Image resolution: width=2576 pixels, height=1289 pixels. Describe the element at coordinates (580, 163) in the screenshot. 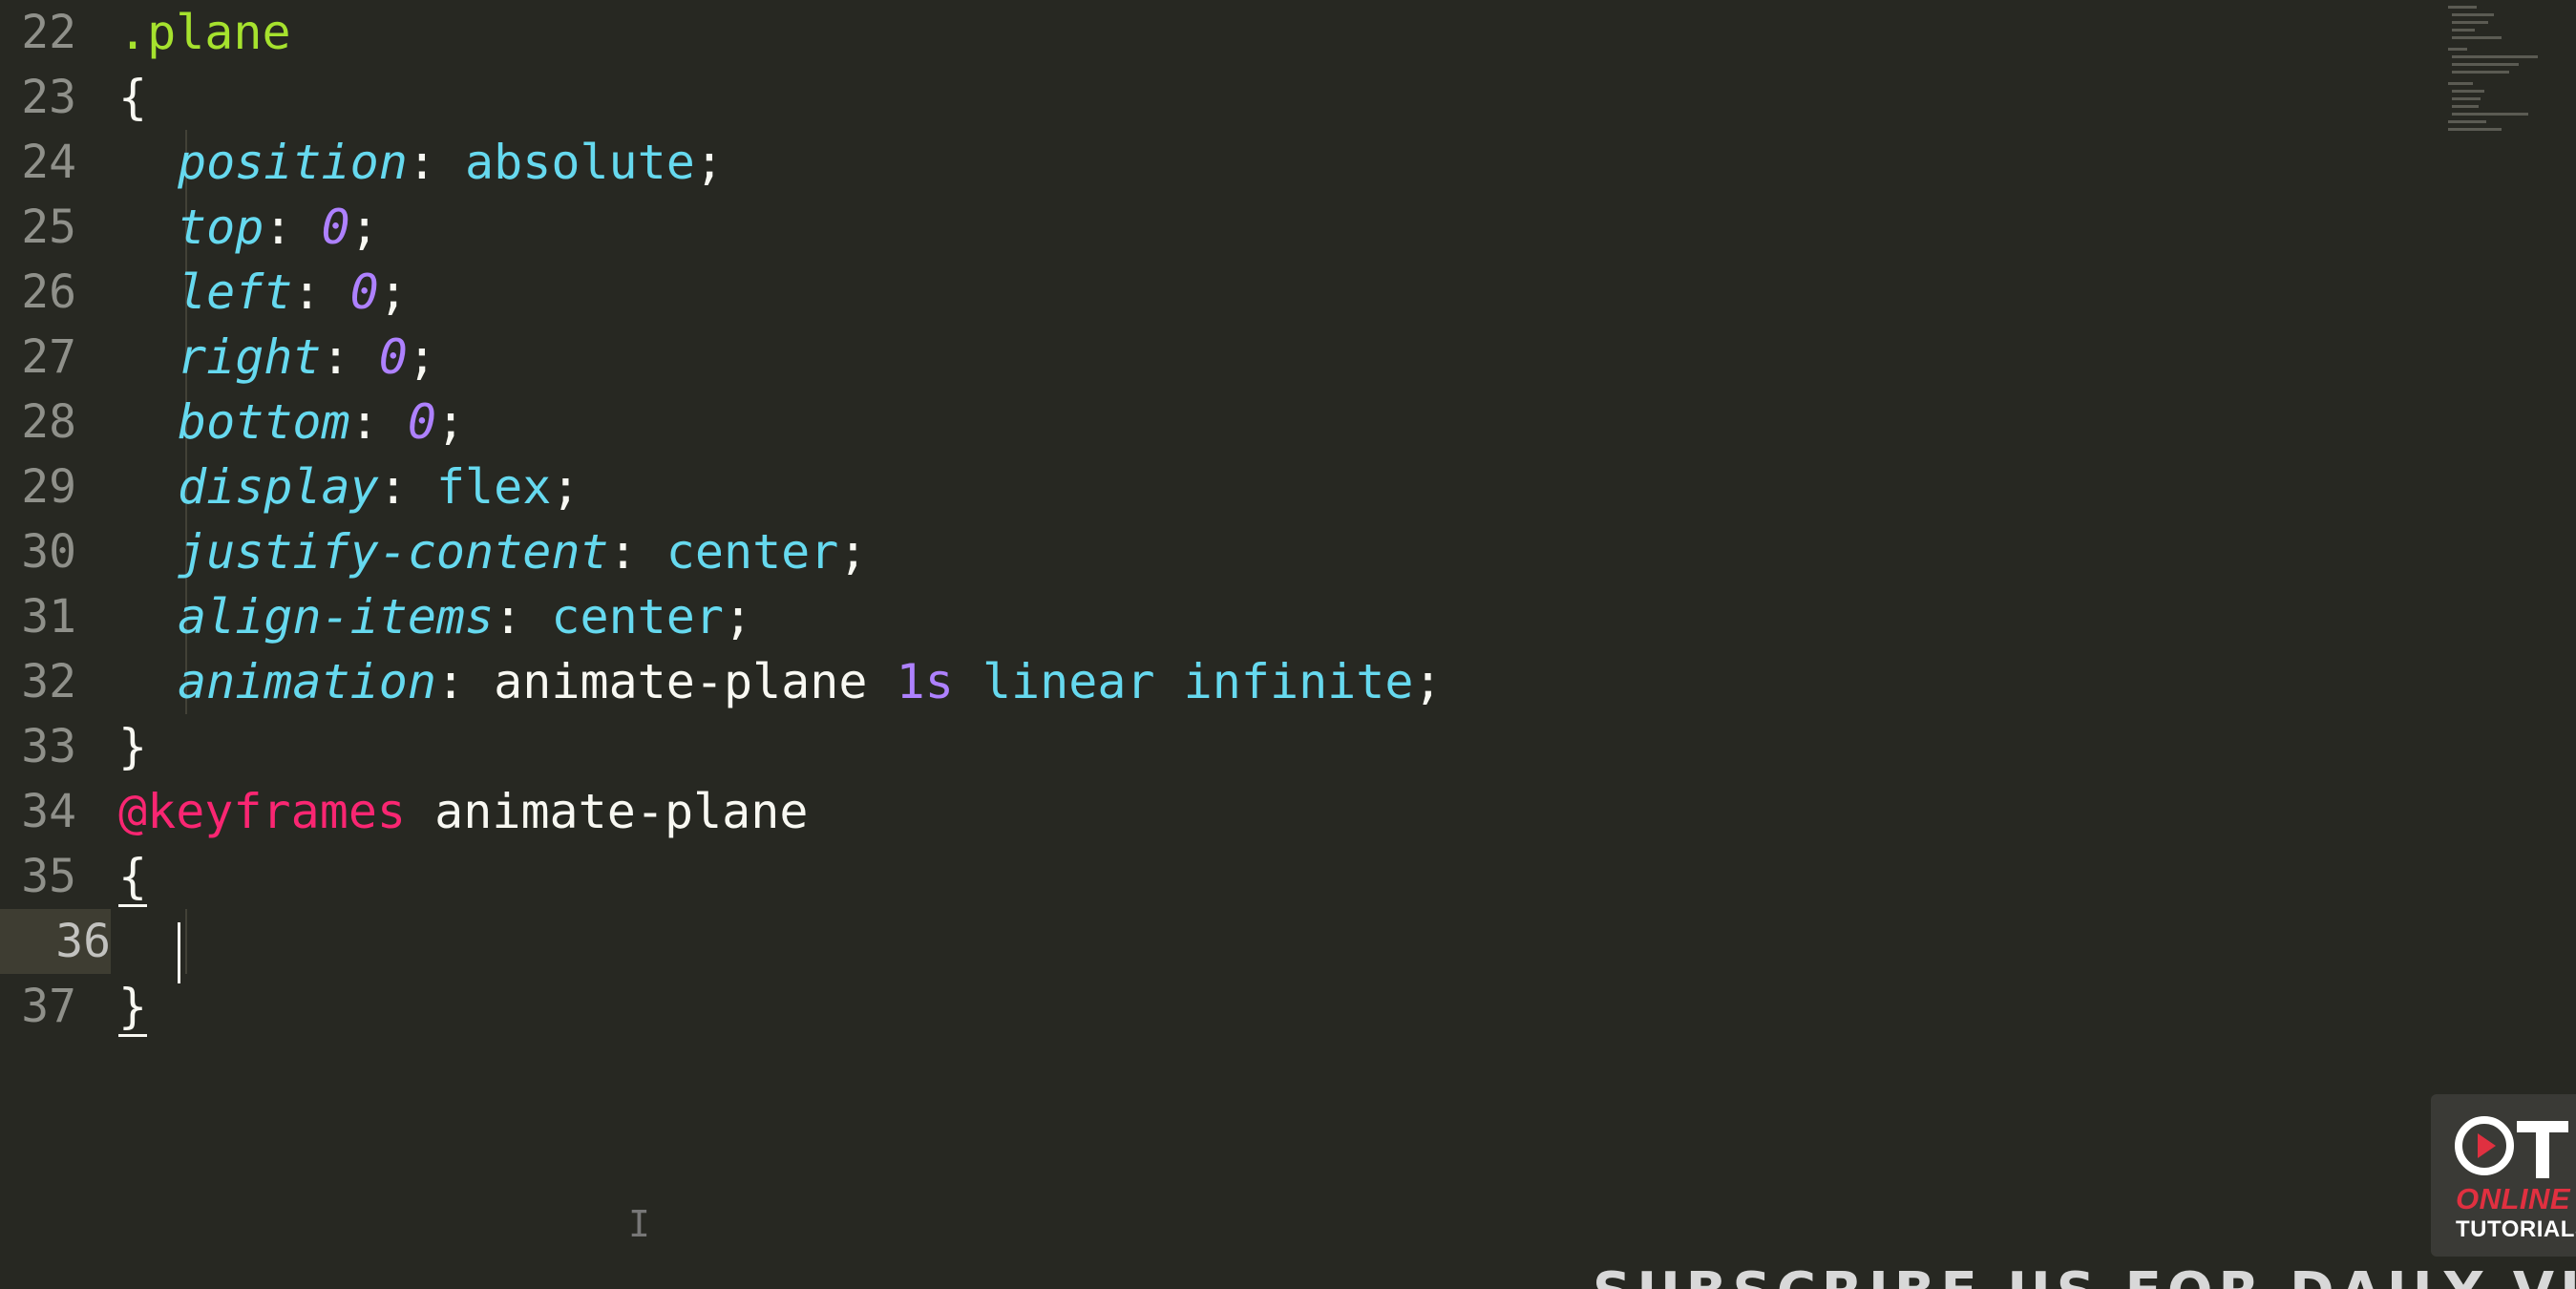

I see `css-value: absolute` at that location.